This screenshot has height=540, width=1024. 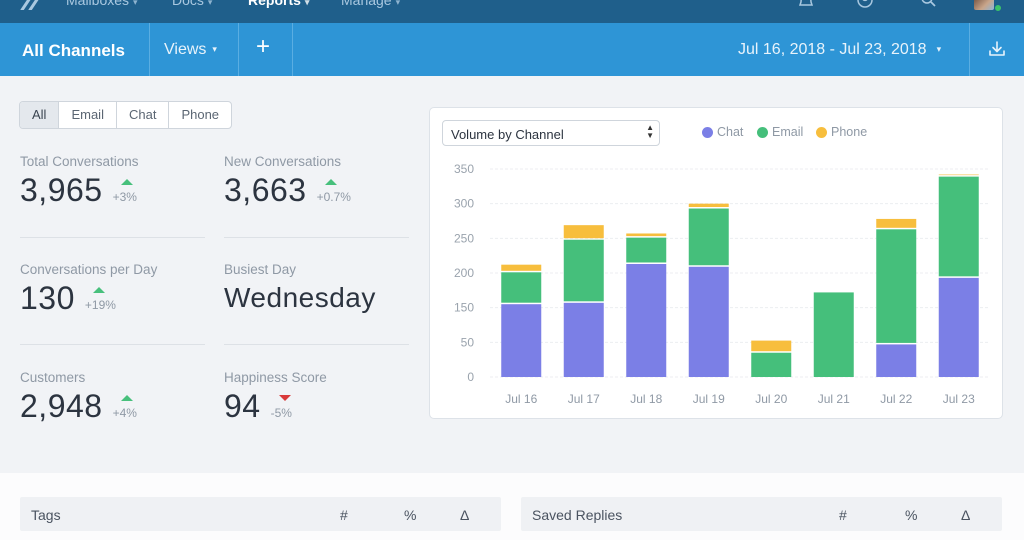 I want to click on x-tick-label: Jul 16, so click(x=521, y=399).